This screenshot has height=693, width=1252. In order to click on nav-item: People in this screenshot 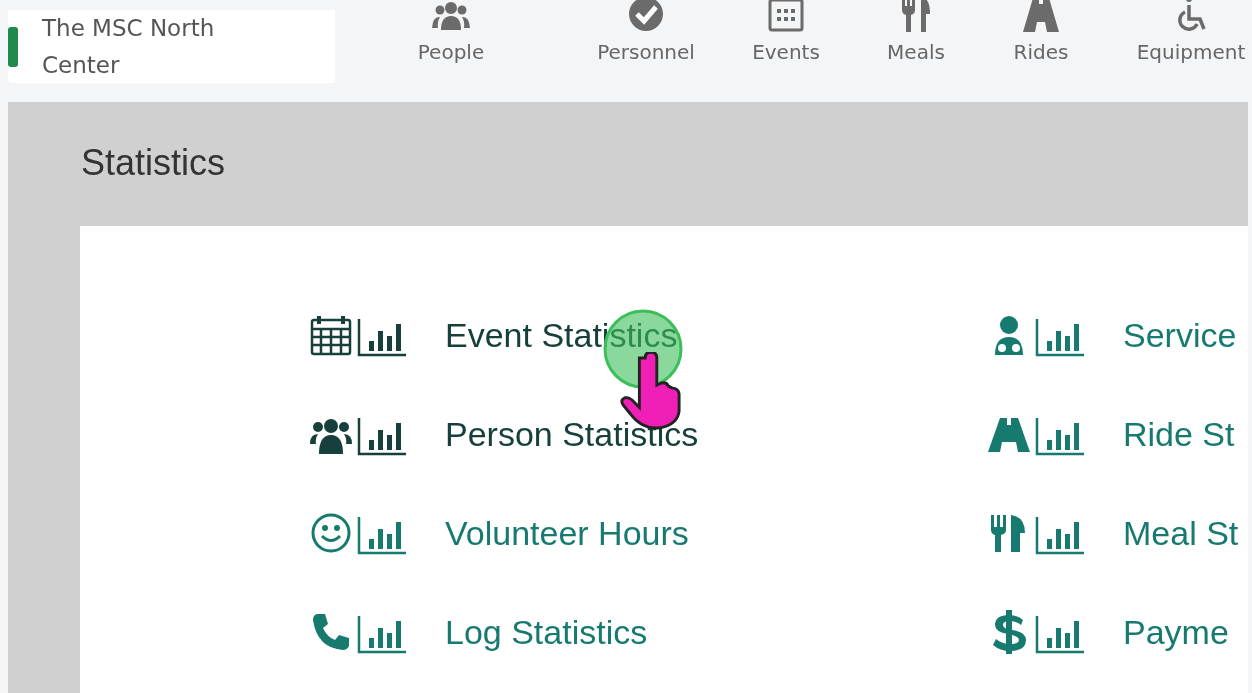, I will do `click(451, 32)`.